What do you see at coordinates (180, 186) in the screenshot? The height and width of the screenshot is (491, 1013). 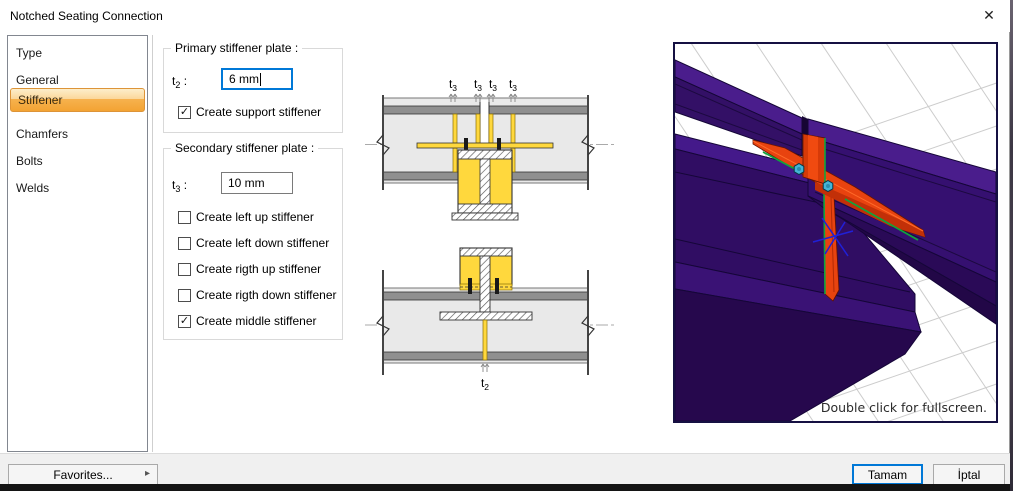 I see `t3-label: t3 :` at bounding box center [180, 186].